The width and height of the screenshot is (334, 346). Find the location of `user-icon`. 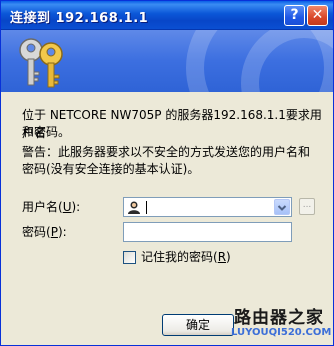

user-icon is located at coordinates (134, 207).